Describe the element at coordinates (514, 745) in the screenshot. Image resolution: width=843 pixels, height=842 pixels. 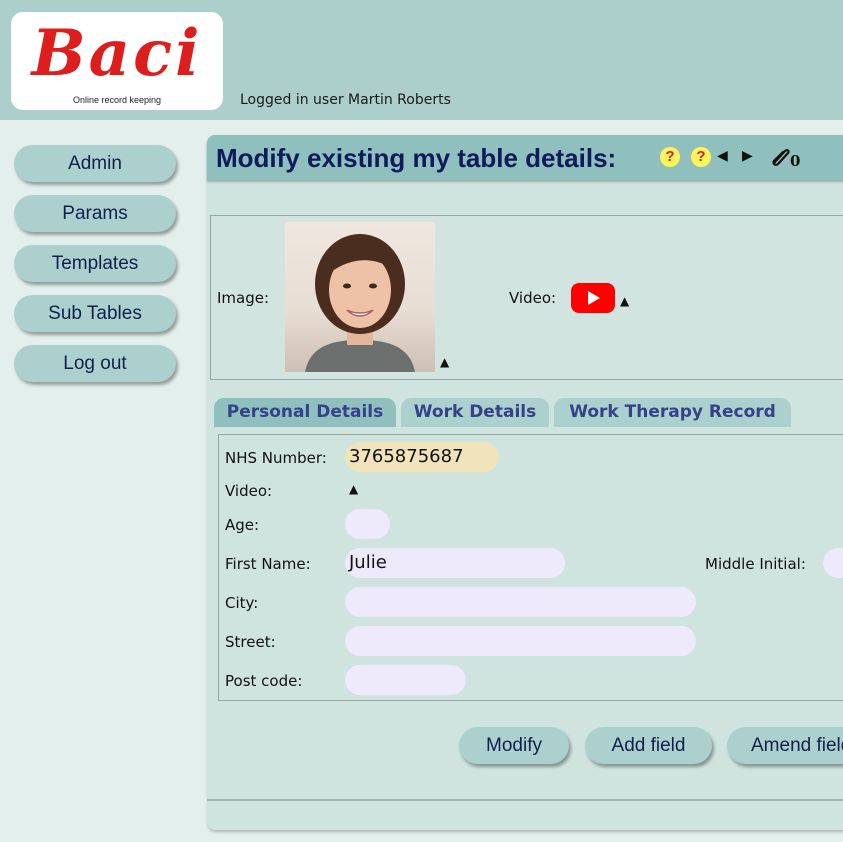
I see `modify-button: Modify` at that location.